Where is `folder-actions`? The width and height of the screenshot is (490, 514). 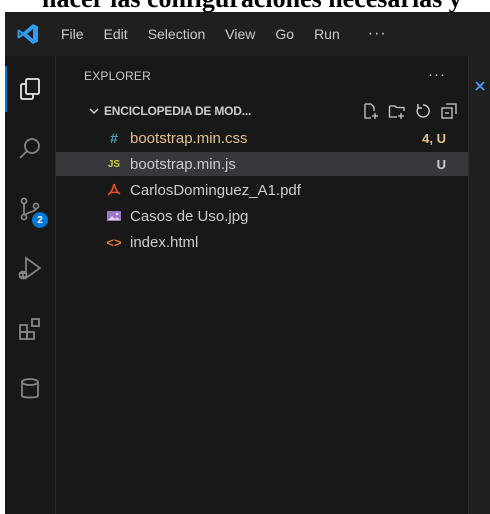 folder-actions is located at coordinates (410, 111).